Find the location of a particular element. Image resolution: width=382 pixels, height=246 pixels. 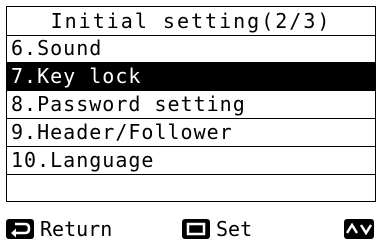

set-button: Set is located at coordinates (217, 229).